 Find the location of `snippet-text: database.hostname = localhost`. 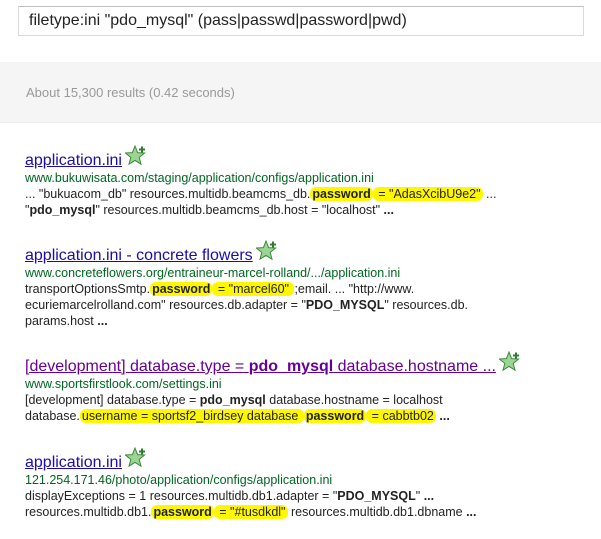

snippet-text: database.hostname = localhost is located at coordinates (354, 400).